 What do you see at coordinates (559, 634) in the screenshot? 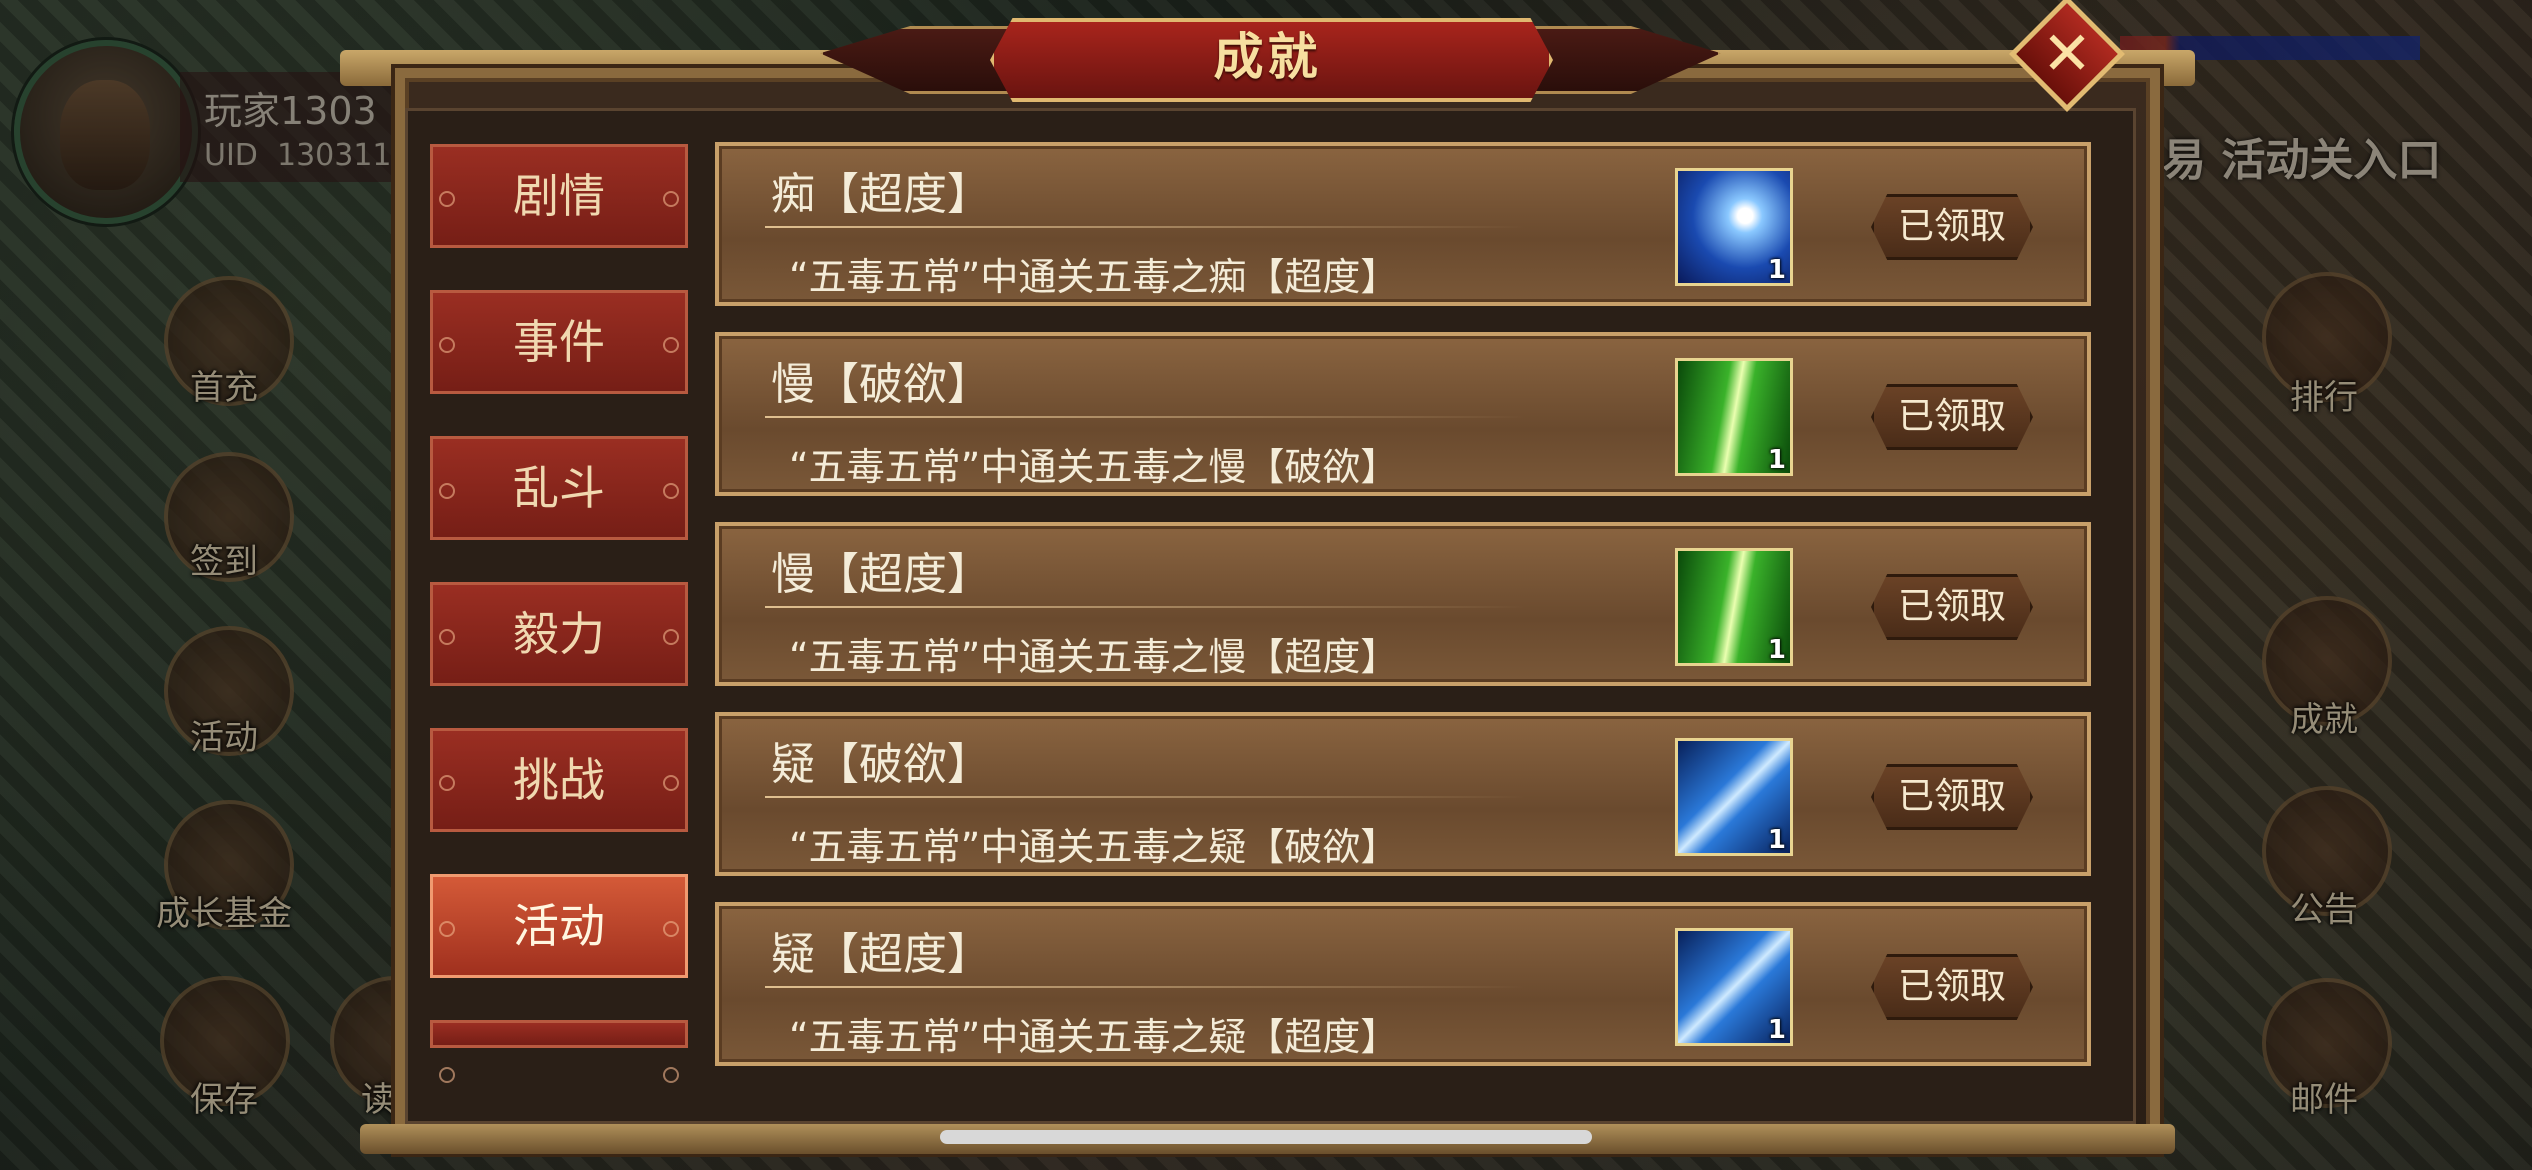
I see `tab-perseverance: 毅力` at bounding box center [559, 634].